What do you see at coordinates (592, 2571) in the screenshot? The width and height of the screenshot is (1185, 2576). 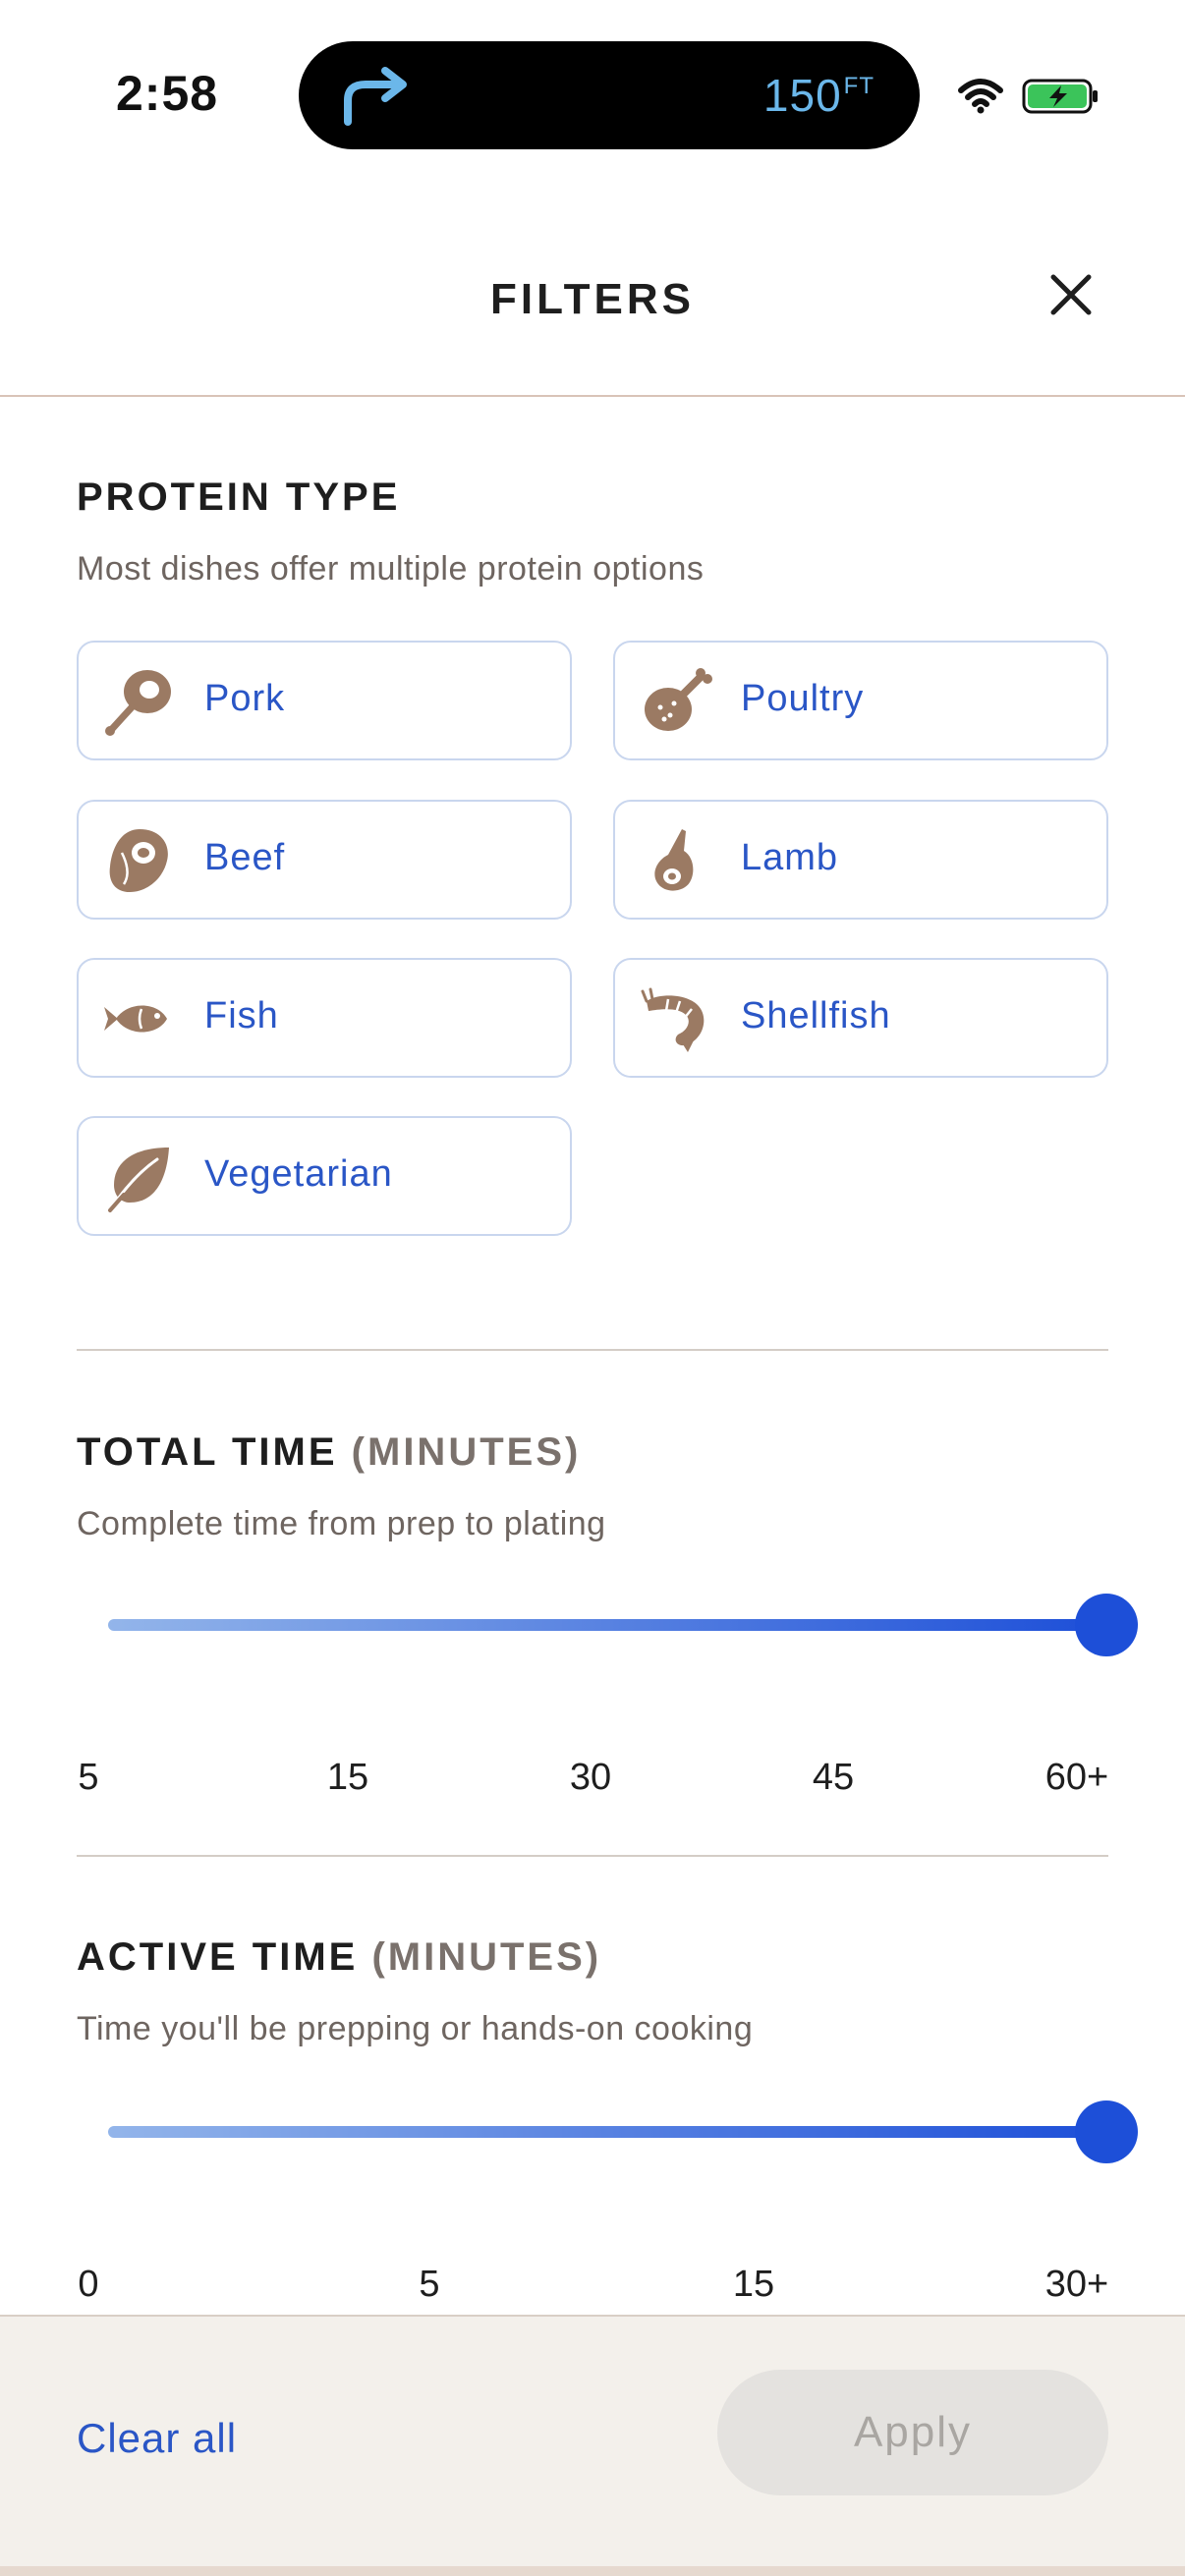 I see `home-indicator-bar` at bounding box center [592, 2571].